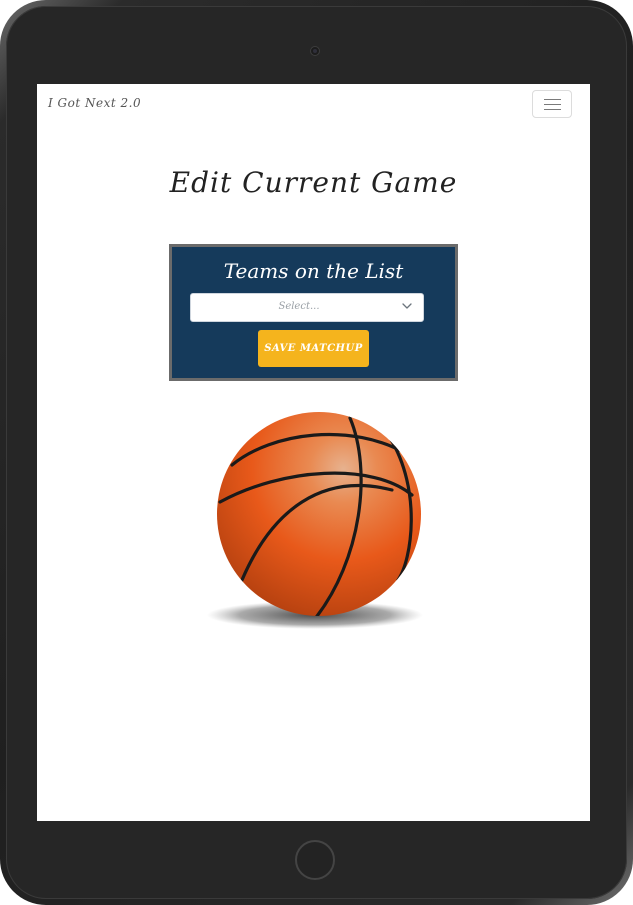 Image resolution: width=633 pixels, height=905 pixels. What do you see at coordinates (315, 51) in the screenshot?
I see `camera-icon` at bounding box center [315, 51].